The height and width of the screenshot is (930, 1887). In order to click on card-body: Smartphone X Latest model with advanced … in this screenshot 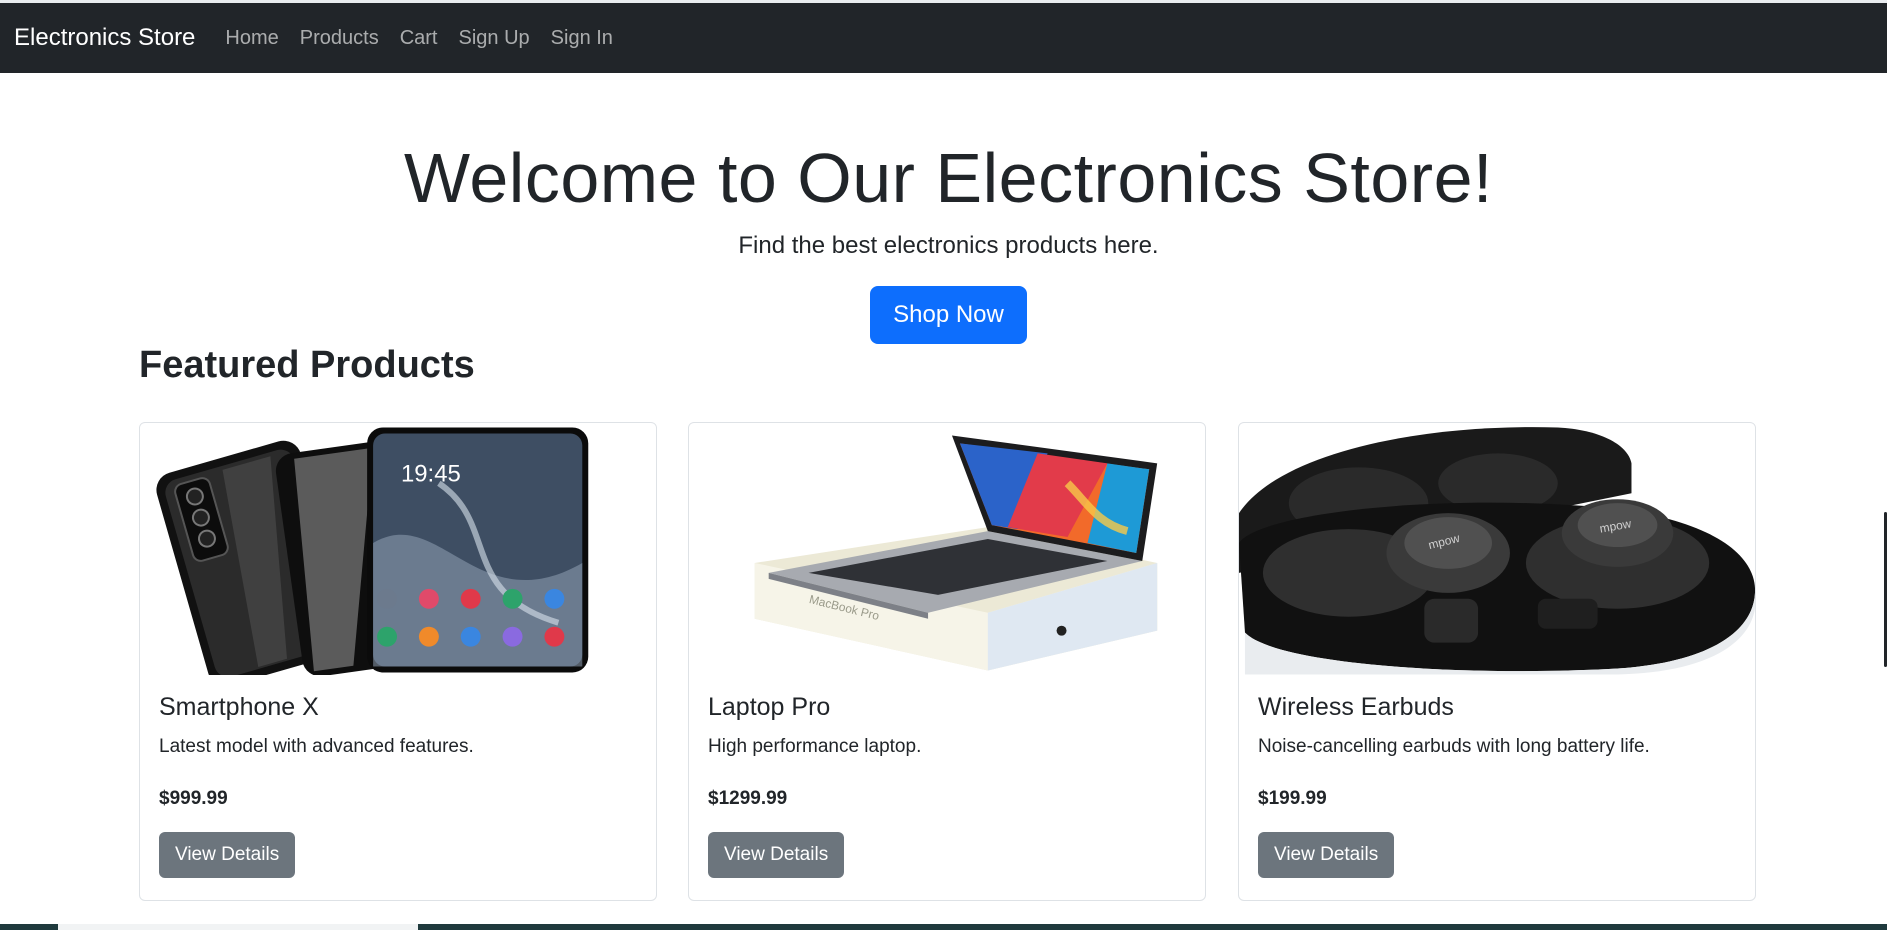, I will do `click(398, 785)`.